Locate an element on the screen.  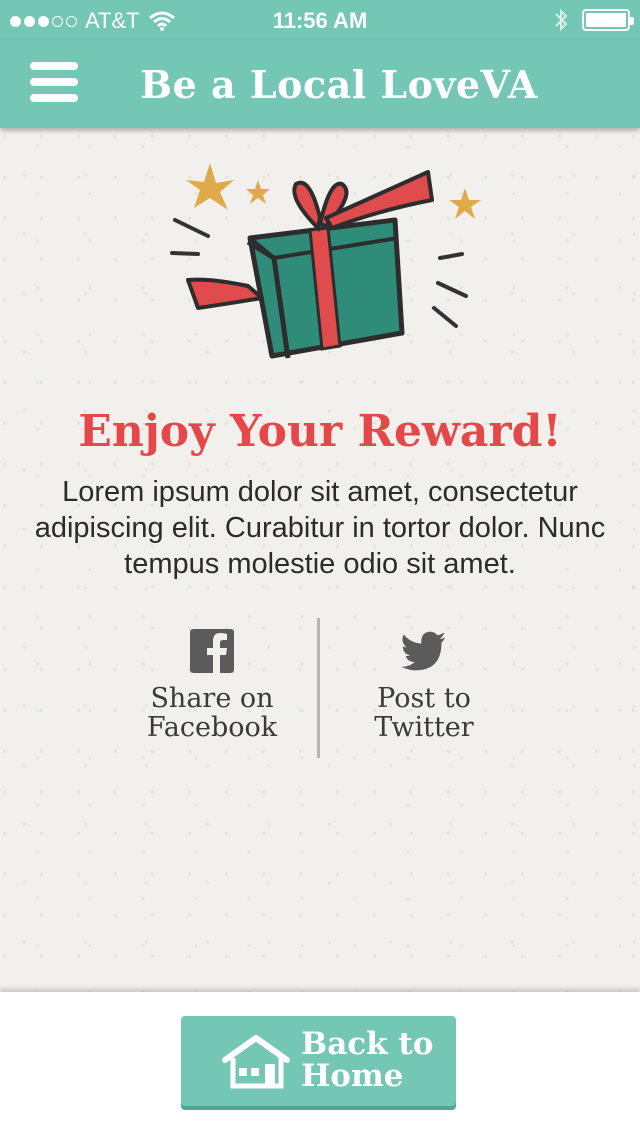
nav-bar: Be a Local LoveVA is located at coordinates (320, 84).